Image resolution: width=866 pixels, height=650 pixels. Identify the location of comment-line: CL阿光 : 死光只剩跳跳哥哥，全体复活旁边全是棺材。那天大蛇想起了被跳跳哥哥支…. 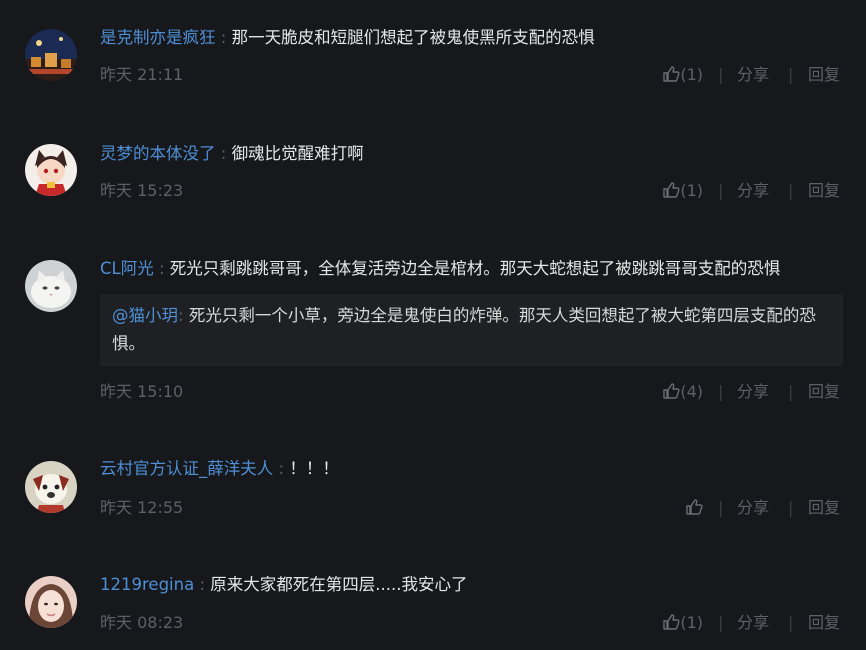
(478, 269).